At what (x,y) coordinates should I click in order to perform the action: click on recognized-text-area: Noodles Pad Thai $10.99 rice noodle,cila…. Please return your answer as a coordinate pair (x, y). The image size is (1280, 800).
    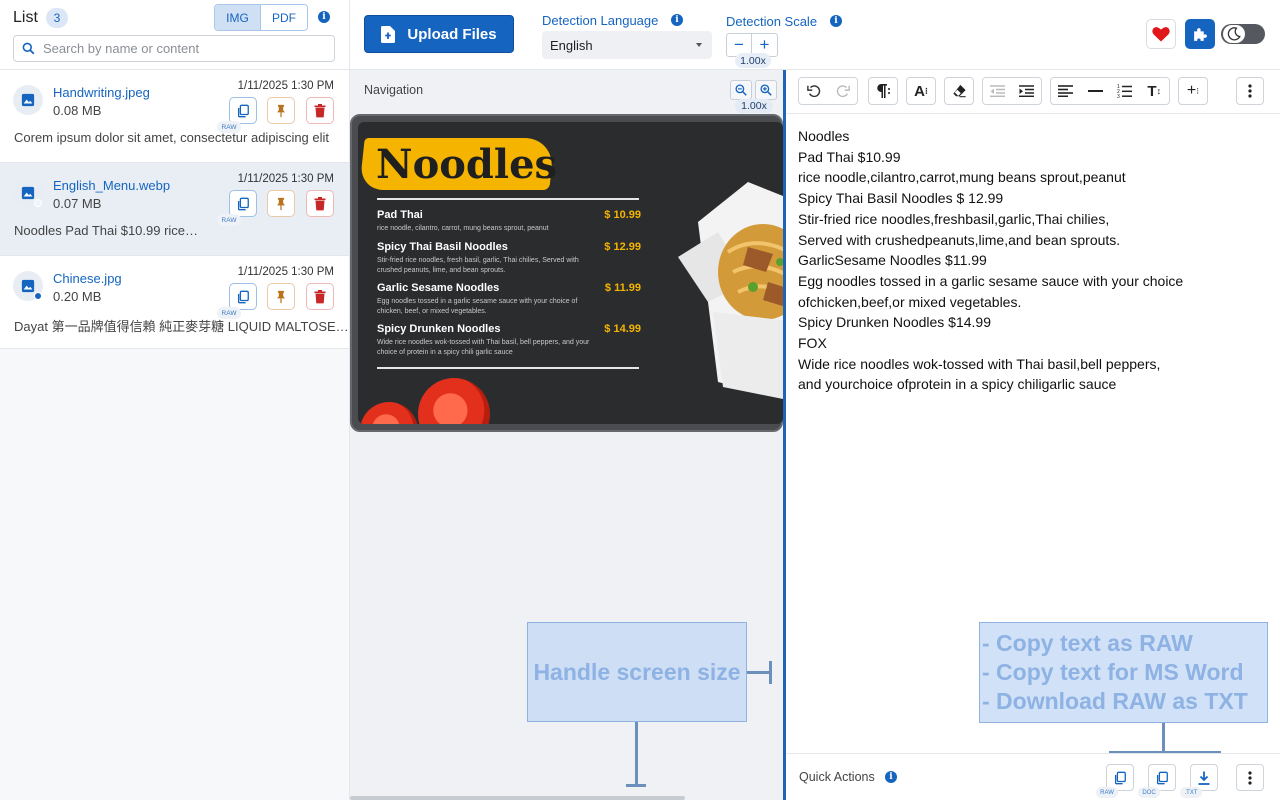
    Looking at the image, I should click on (990, 260).